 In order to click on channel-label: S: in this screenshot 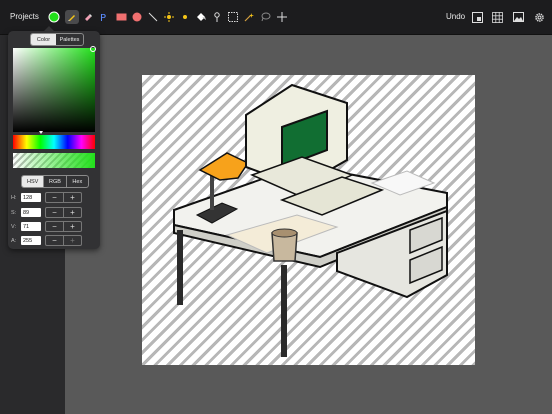, I will do `click(14, 212)`.